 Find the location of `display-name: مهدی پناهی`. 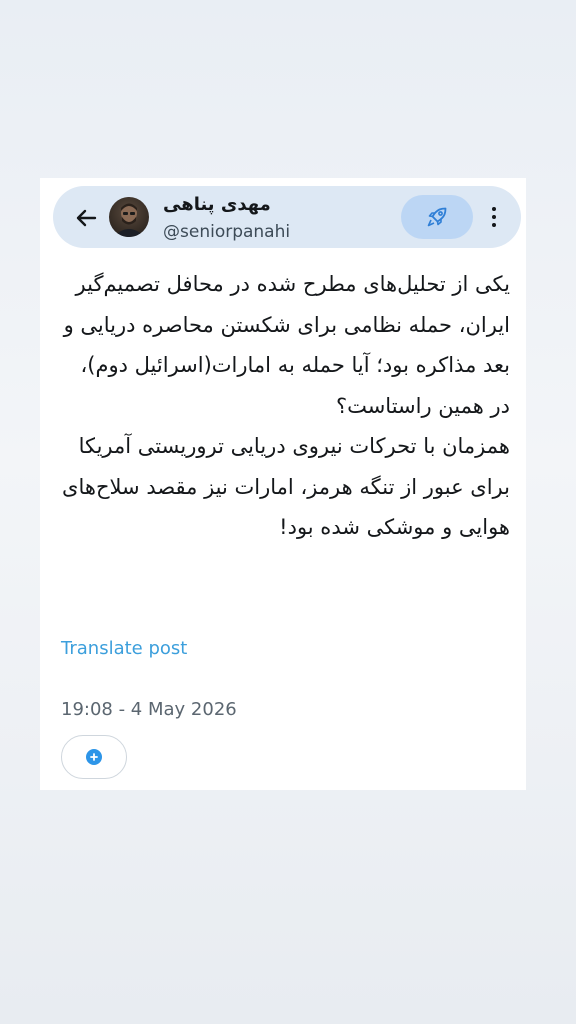

display-name: مهدی پناهی is located at coordinates (217, 204).